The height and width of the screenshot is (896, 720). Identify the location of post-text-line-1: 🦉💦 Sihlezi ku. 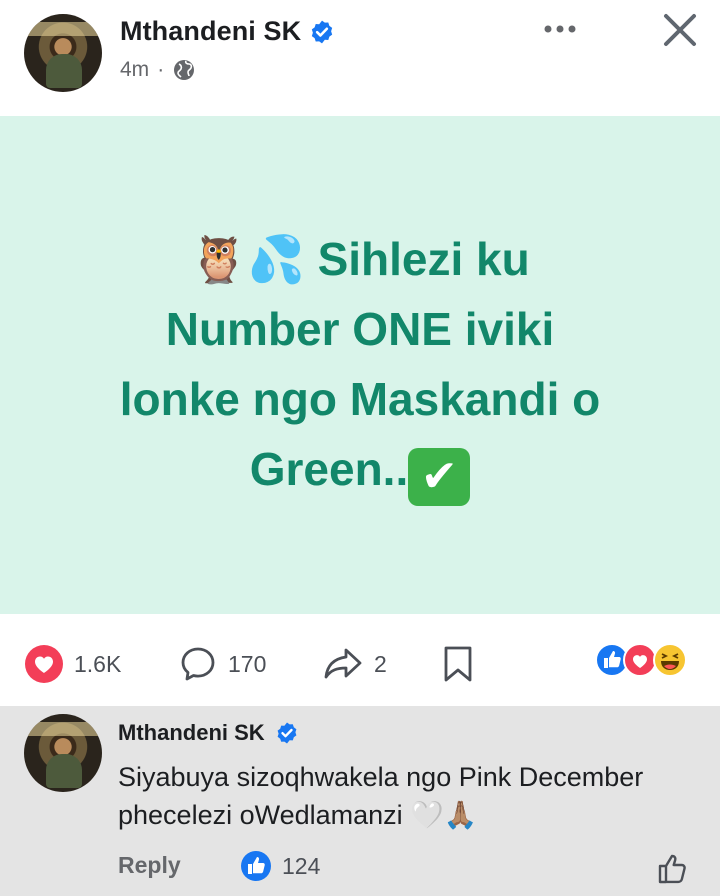
(360, 259).